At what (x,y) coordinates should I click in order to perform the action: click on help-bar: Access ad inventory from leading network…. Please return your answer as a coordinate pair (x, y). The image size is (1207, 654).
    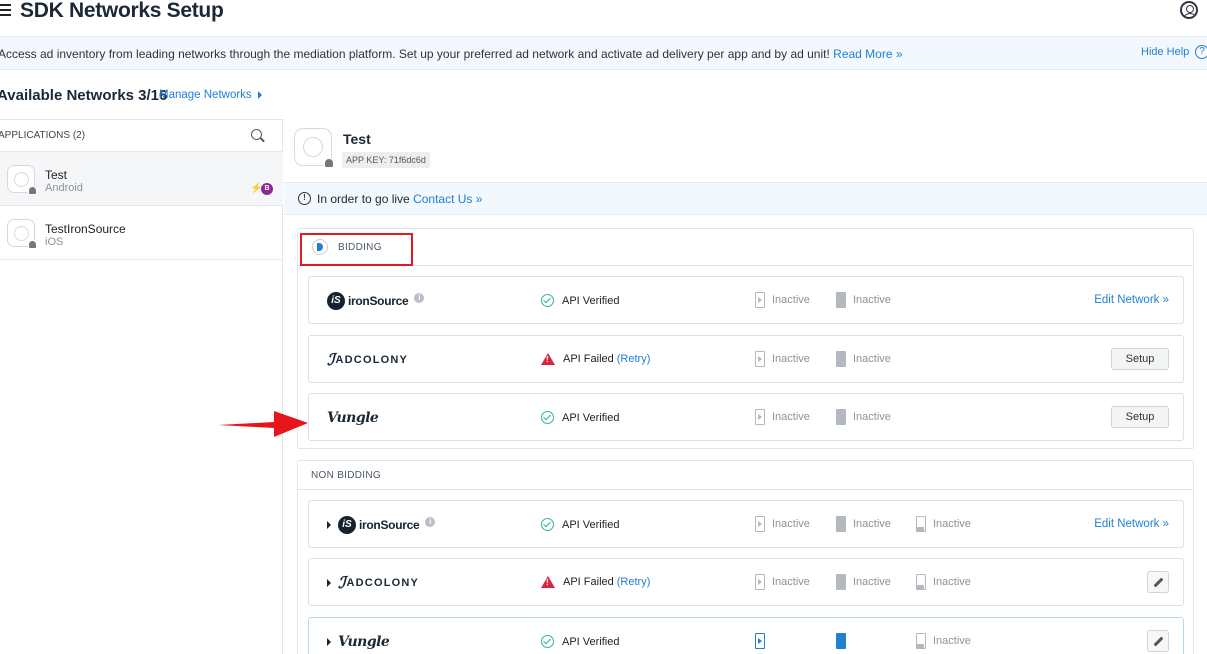
    Looking at the image, I should click on (603, 53).